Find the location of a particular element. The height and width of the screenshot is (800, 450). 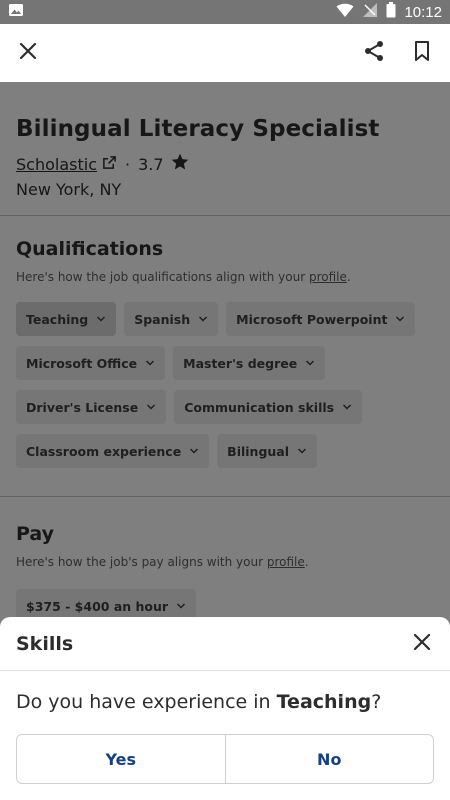

sheet-question: Do you have experience in Teaching? is located at coordinates (225, 702).